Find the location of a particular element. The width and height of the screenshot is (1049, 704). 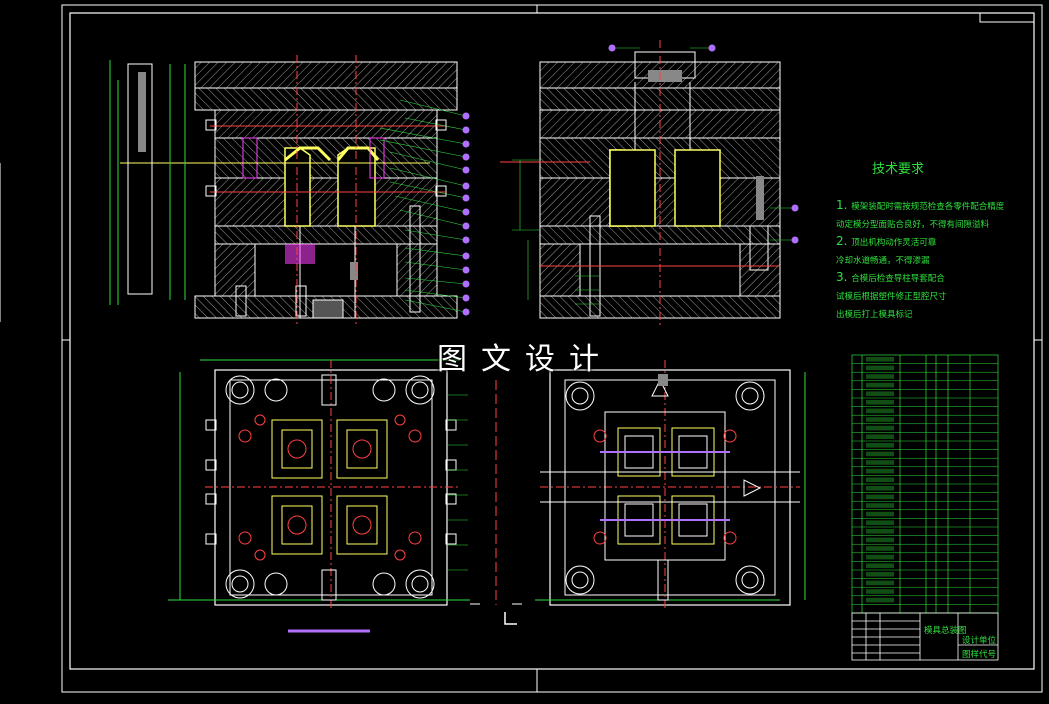

tech-requirement-line: 动定模分型面贴合良好，不得有间隙溢料 is located at coordinates (912, 223).